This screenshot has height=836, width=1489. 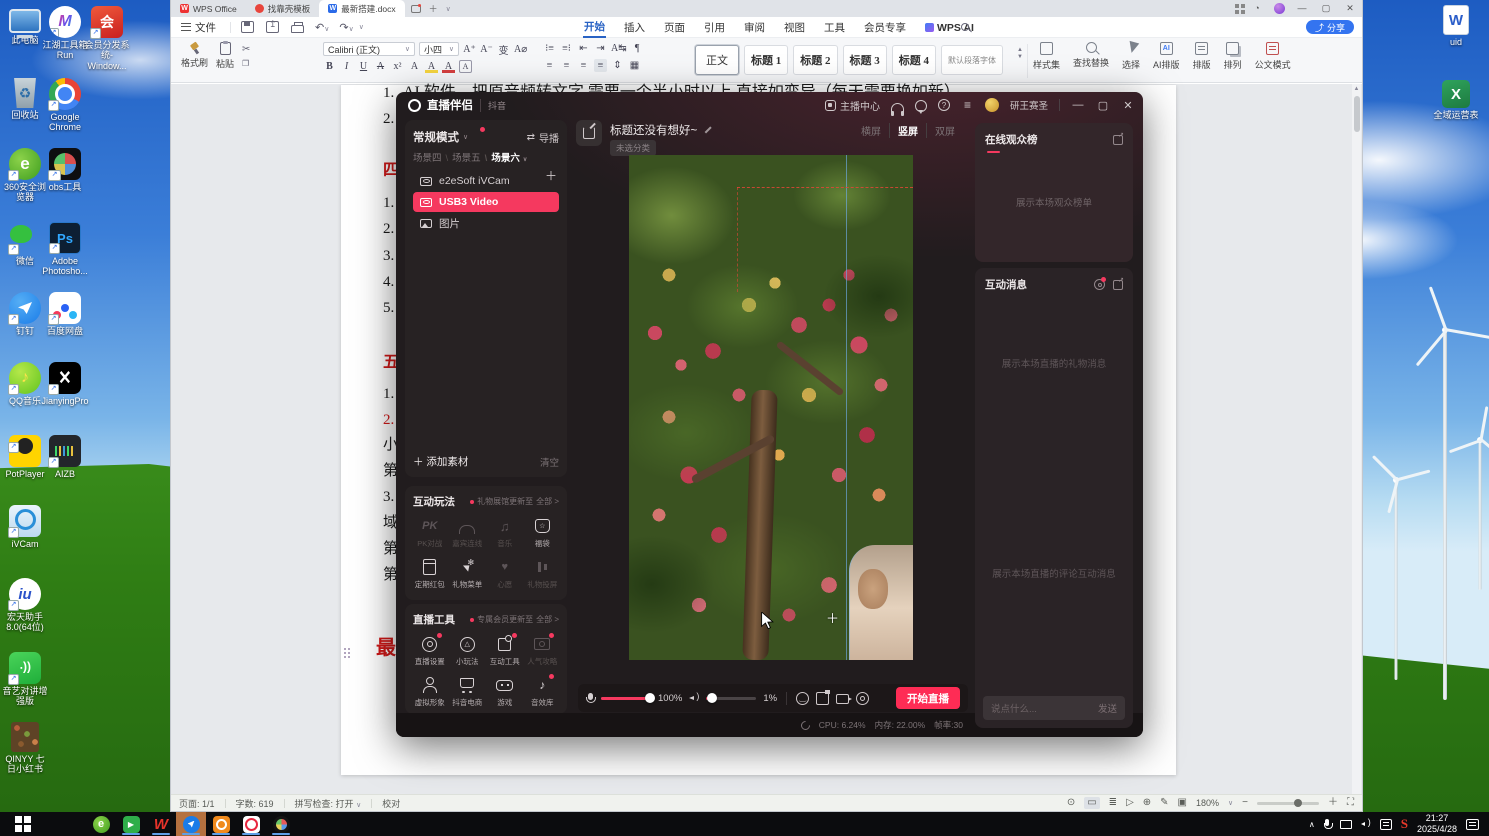 I want to click on start-live-button: 开始直播, so click(x=928, y=698).